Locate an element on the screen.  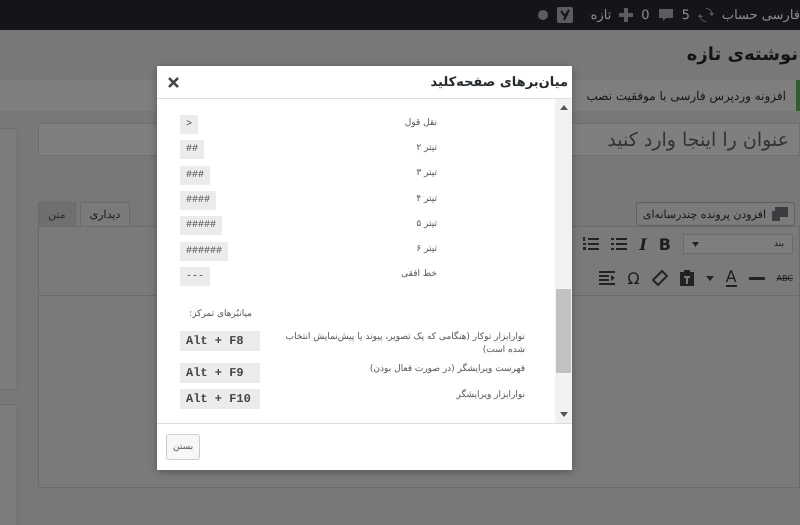
shortcut-key: Alt + F8 is located at coordinates (220, 341).